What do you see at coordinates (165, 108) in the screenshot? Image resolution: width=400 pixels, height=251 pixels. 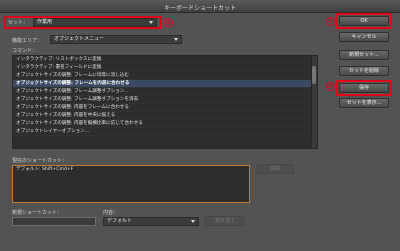 I see `command-row: オブジェクトサイズの調整: 内容をフレームに合わせる` at bounding box center [165, 108].